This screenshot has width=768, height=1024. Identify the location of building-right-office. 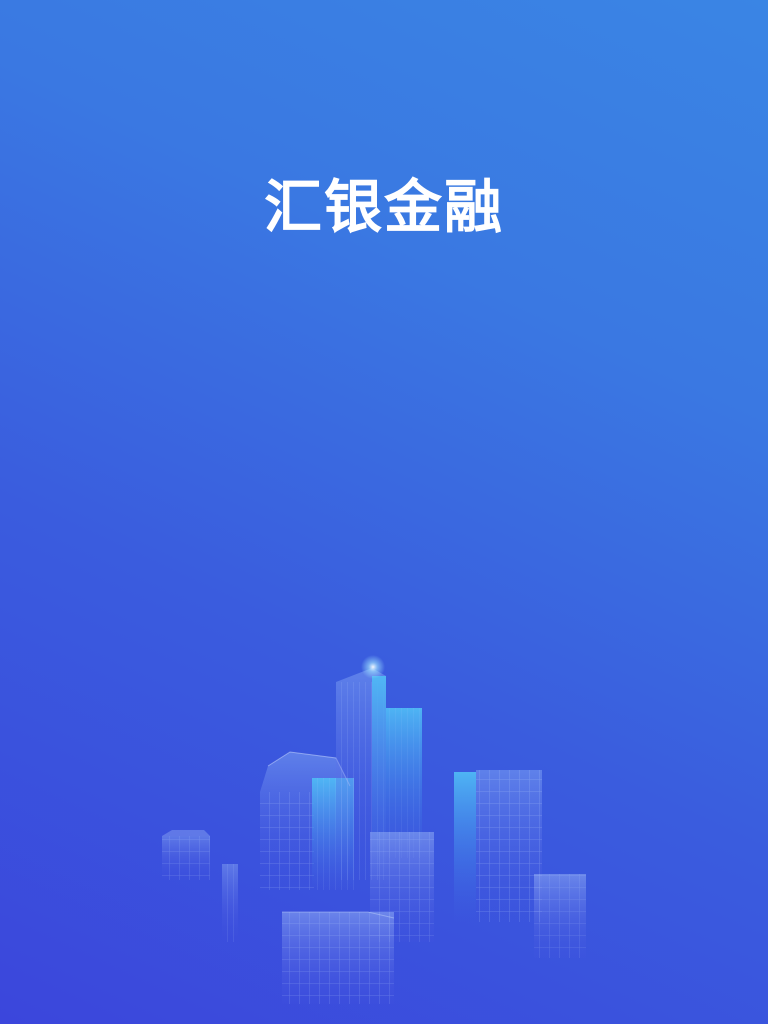
(498, 846).